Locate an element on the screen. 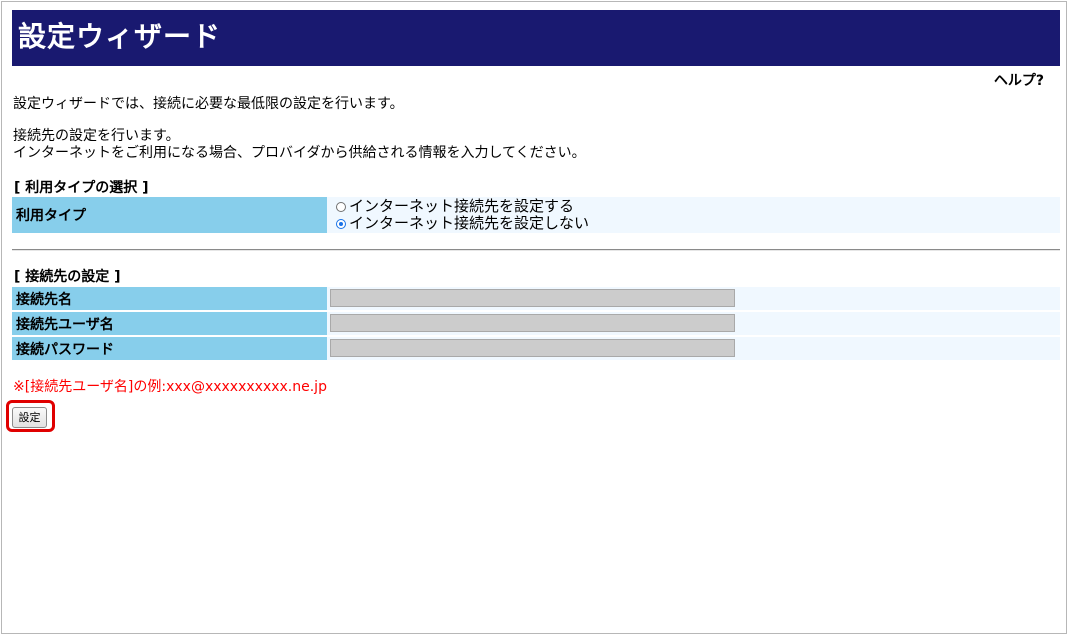 The height and width of the screenshot is (635, 1068). radio-label-not-set: インターネット接続先を設定しない is located at coordinates (469, 223).